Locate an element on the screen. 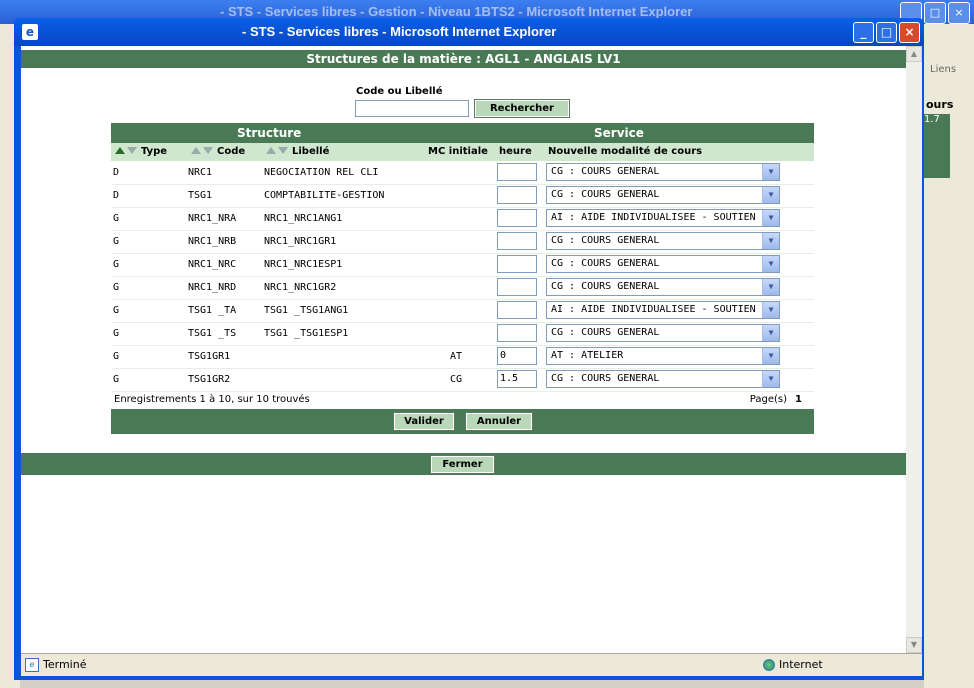 Image resolution: width=974 pixels, height=688 pixels. sort-libelle: Libellé is located at coordinates (297, 151).